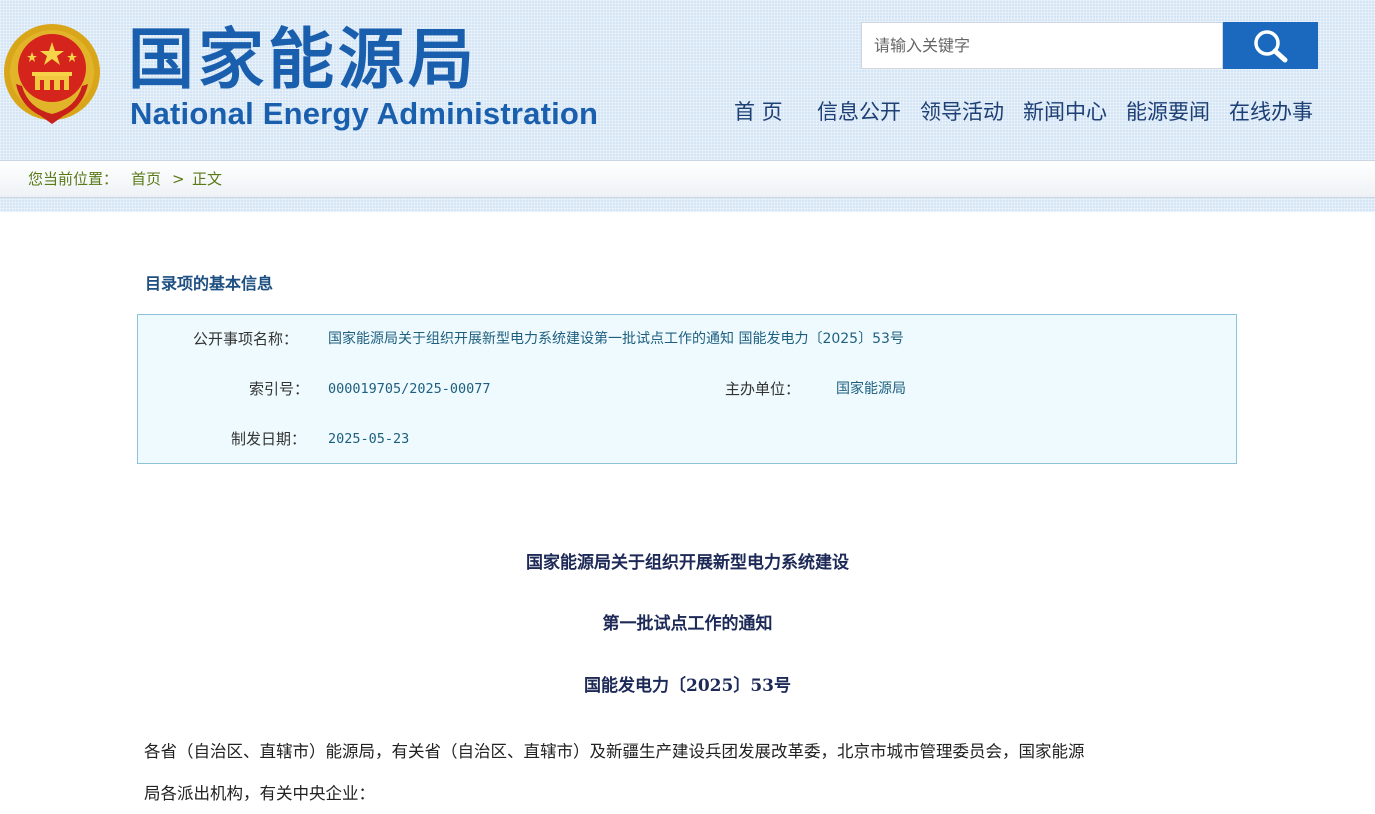 This screenshot has width=1375, height=814. I want to click on breadcrumb: 您当前位置： 首页 > 正文, so click(687, 179).